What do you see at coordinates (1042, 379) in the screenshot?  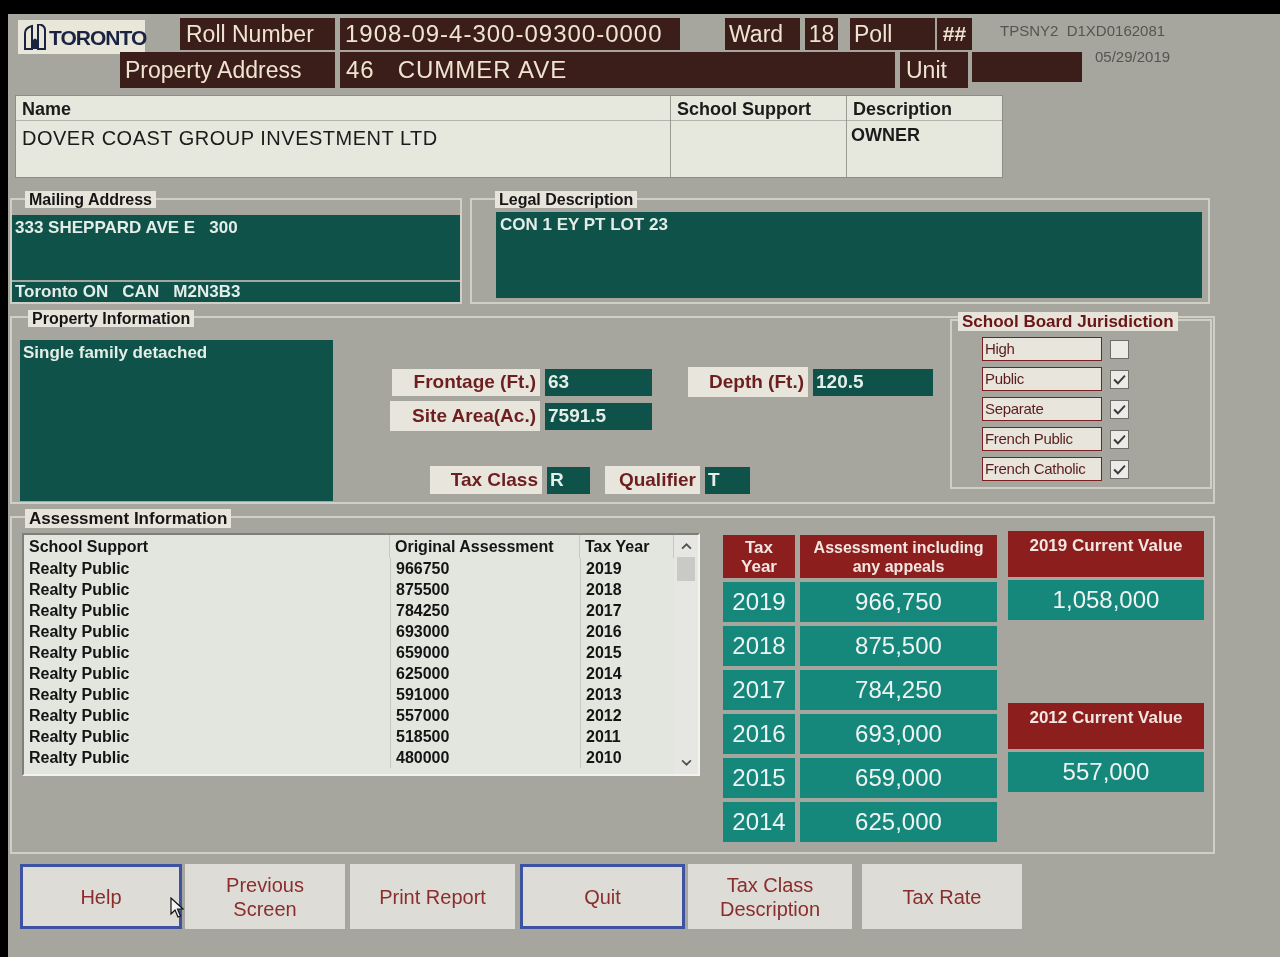 I see `jurisdiction-label: Public` at bounding box center [1042, 379].